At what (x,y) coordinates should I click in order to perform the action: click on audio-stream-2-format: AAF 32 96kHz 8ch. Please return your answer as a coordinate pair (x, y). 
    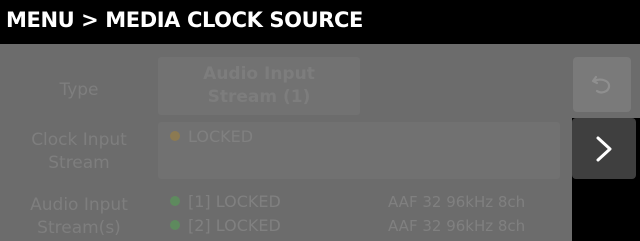
    Looking at the image, I should click on (457, 226).